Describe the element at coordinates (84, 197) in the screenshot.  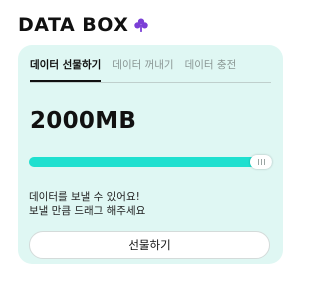
I see `instruction-line-1: 데이터를 보낼 수 있어요!` at that location.